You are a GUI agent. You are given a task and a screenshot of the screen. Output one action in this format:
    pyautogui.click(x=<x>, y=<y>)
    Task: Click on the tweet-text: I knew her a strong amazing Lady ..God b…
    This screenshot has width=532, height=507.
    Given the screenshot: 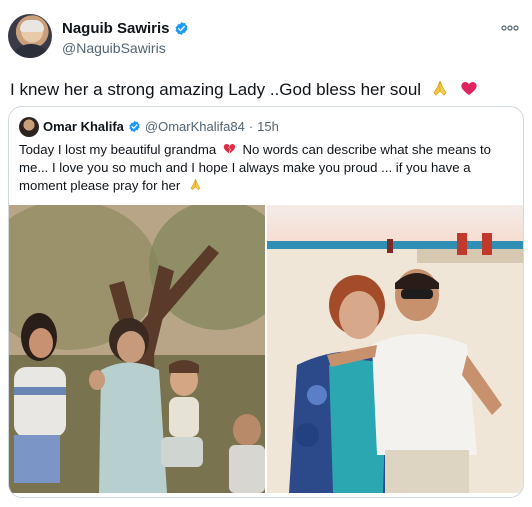 What is the action you would take?
    pyautogui.click(x=244, y=89)
    